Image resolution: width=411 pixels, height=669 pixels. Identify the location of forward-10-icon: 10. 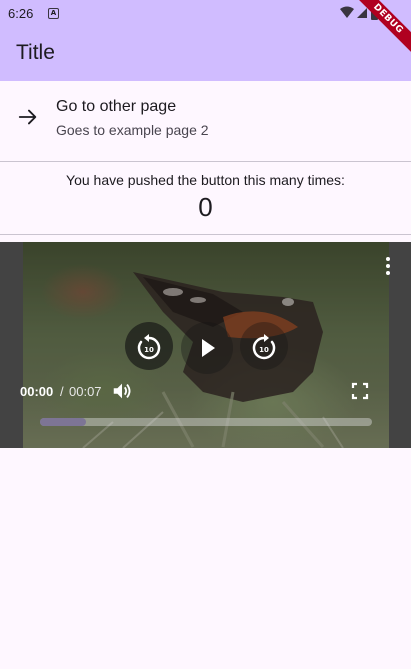
(264, 347).